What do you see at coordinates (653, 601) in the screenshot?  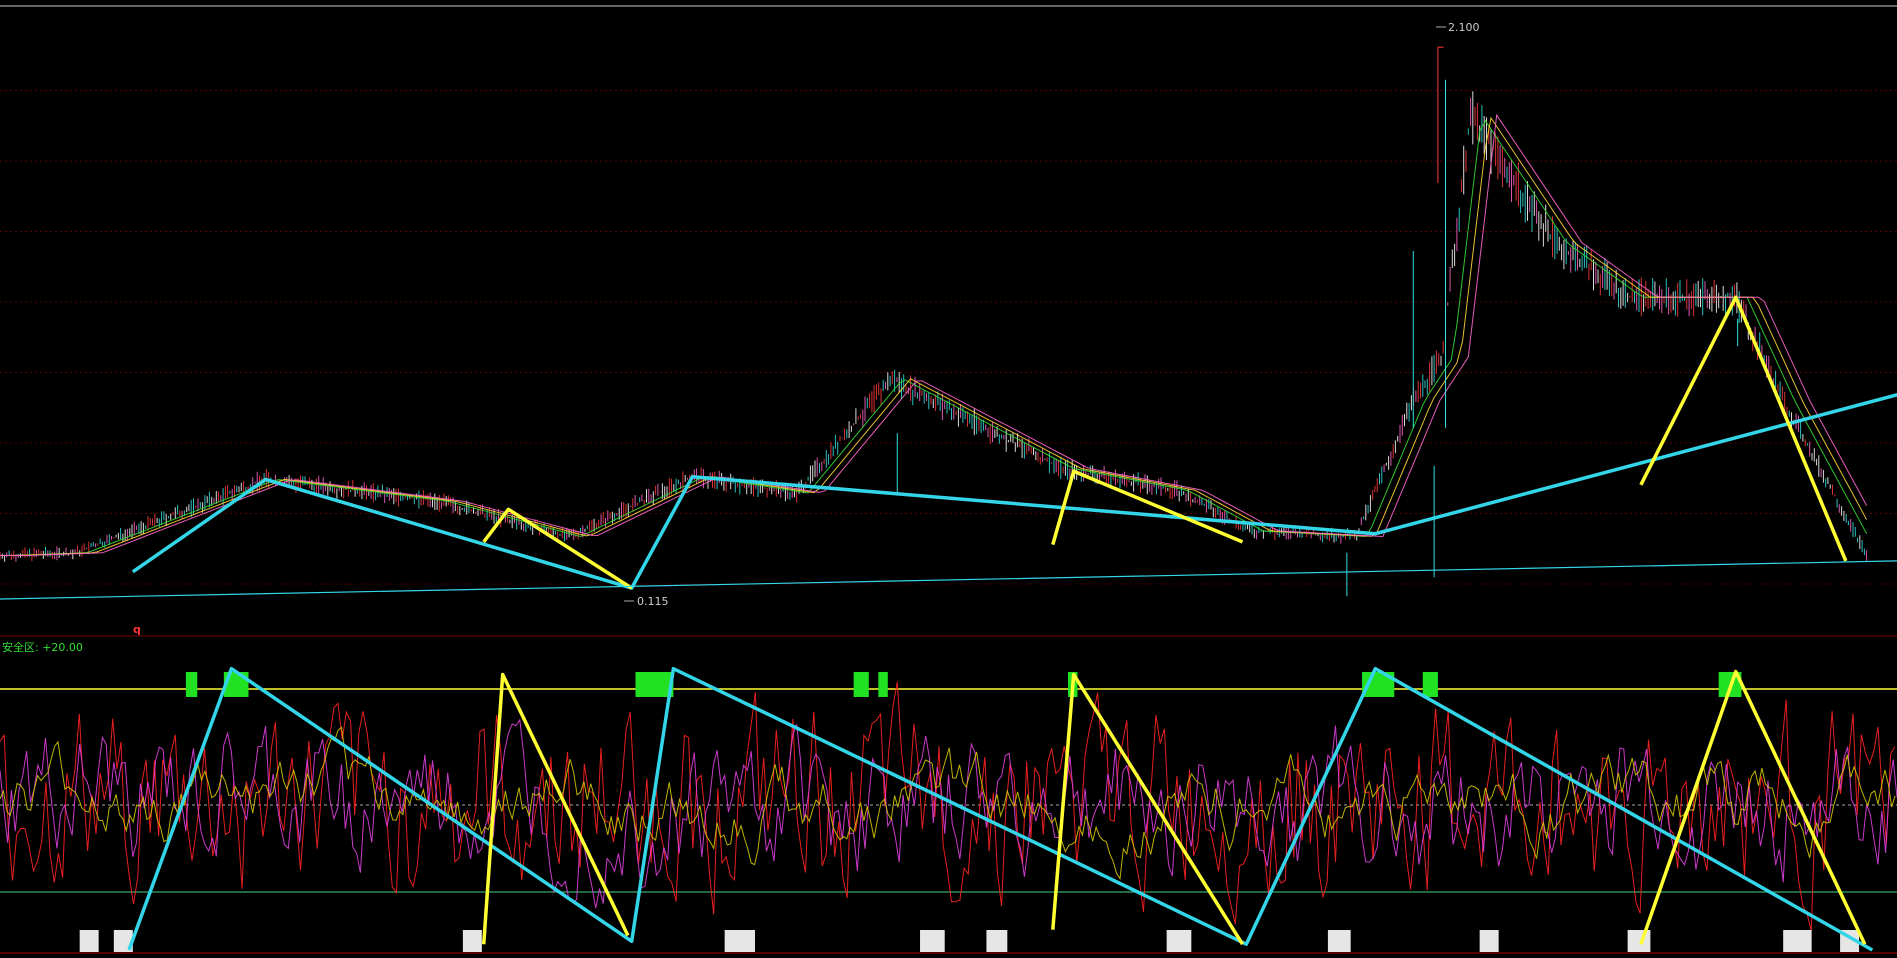 I see `low-label: 0.115` at bounding box center [653, 601].